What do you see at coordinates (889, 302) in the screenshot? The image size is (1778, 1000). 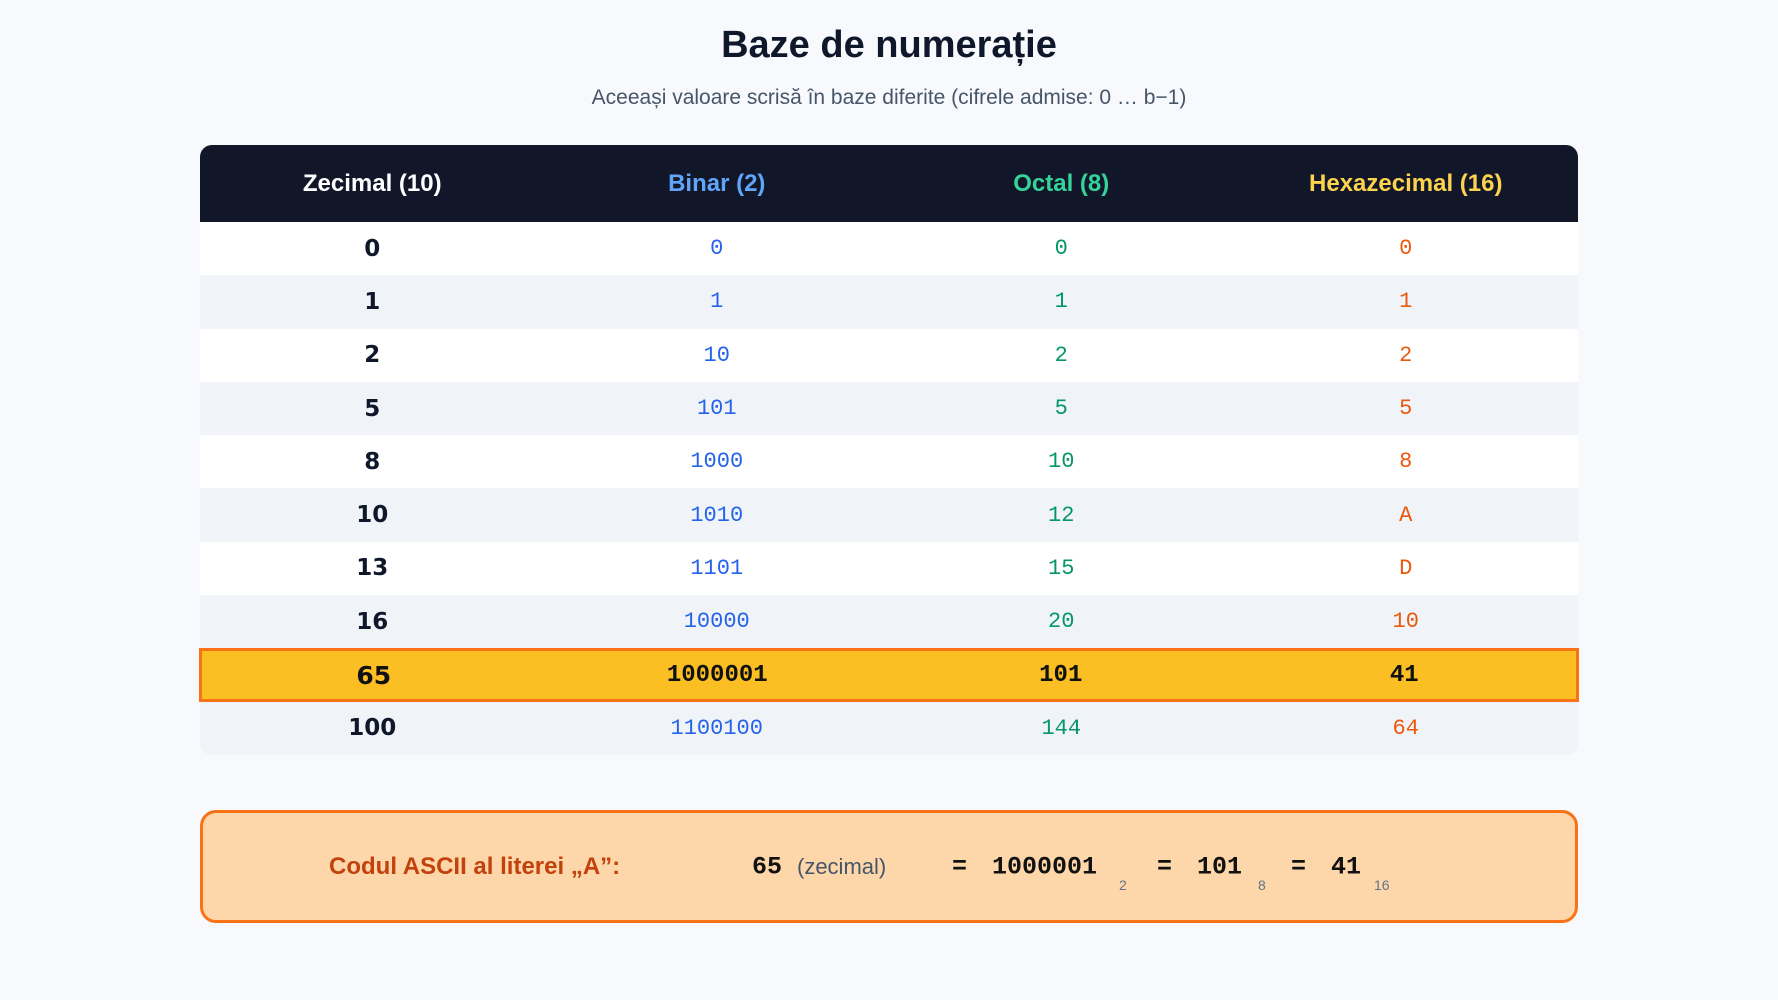 I see `table-row: 1 1 1 1` at bounding box center [889, 302].